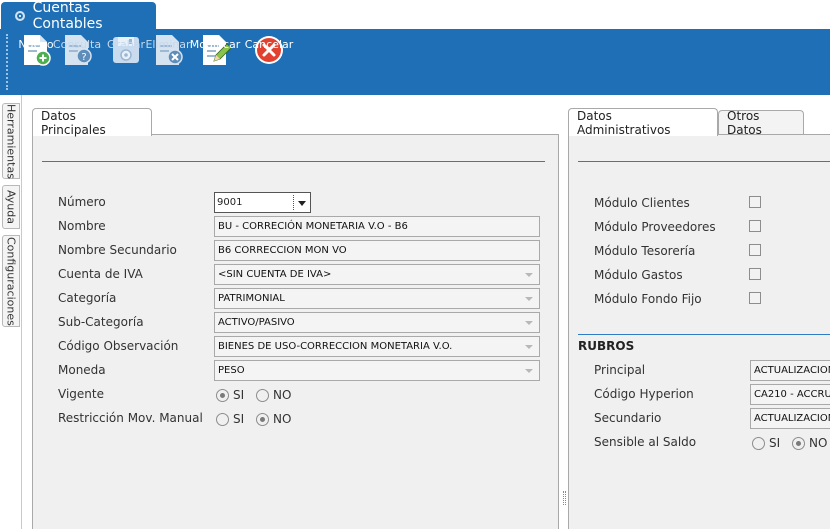 The height and width of the screenshot is (529, 830). What do you see at coordinates (117, 250) in the screenshot?
I see `nombre-secundario-label: Nombre Secundario` at bounding box center [117, 250].